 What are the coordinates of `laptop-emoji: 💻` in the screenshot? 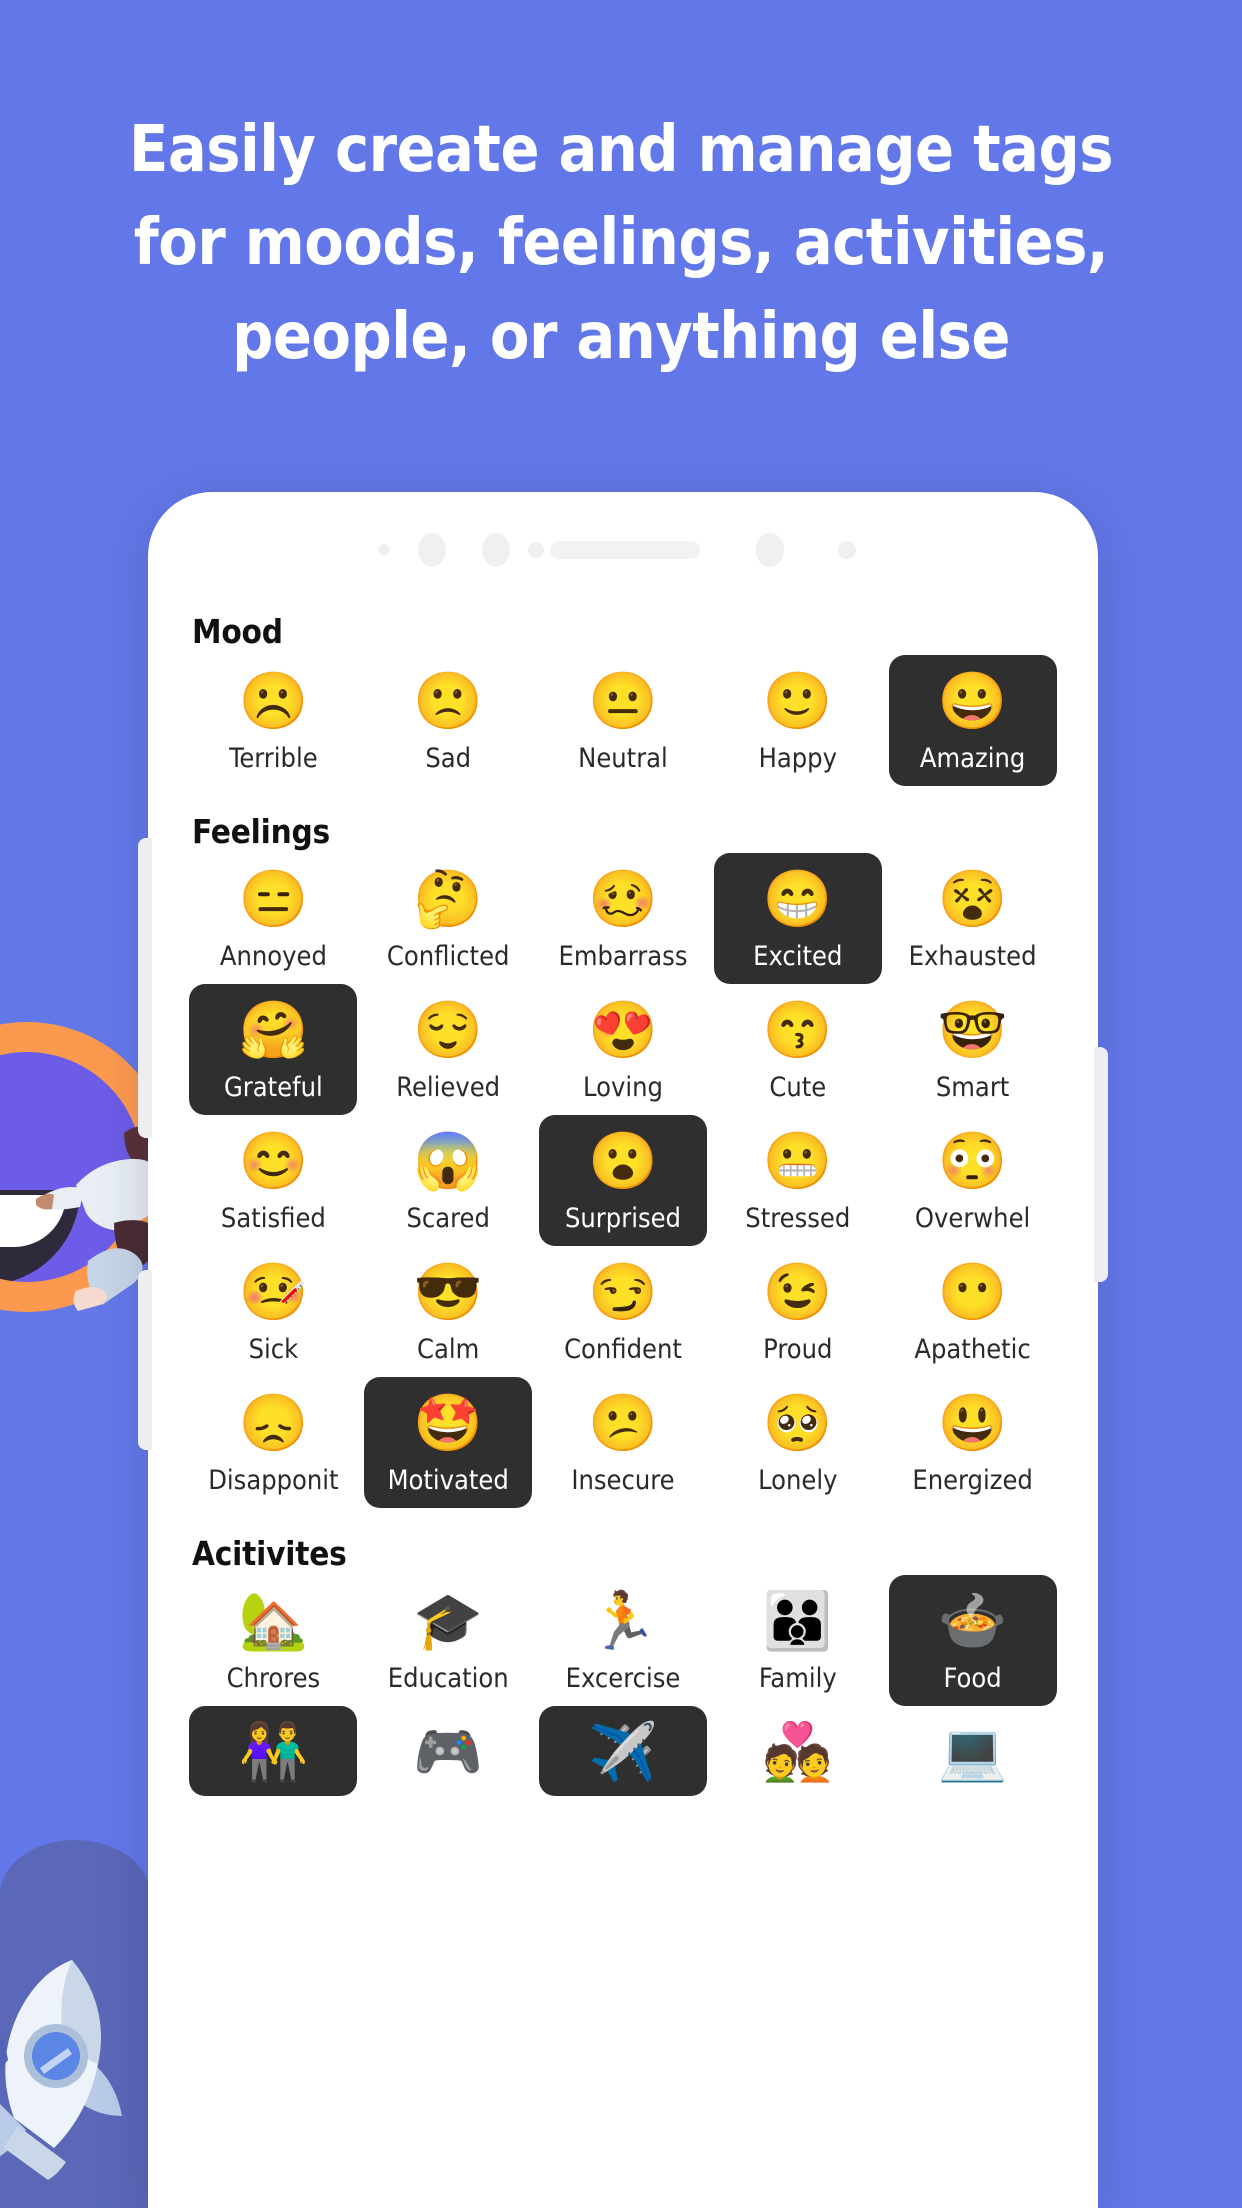 It's located at (972, 1751).